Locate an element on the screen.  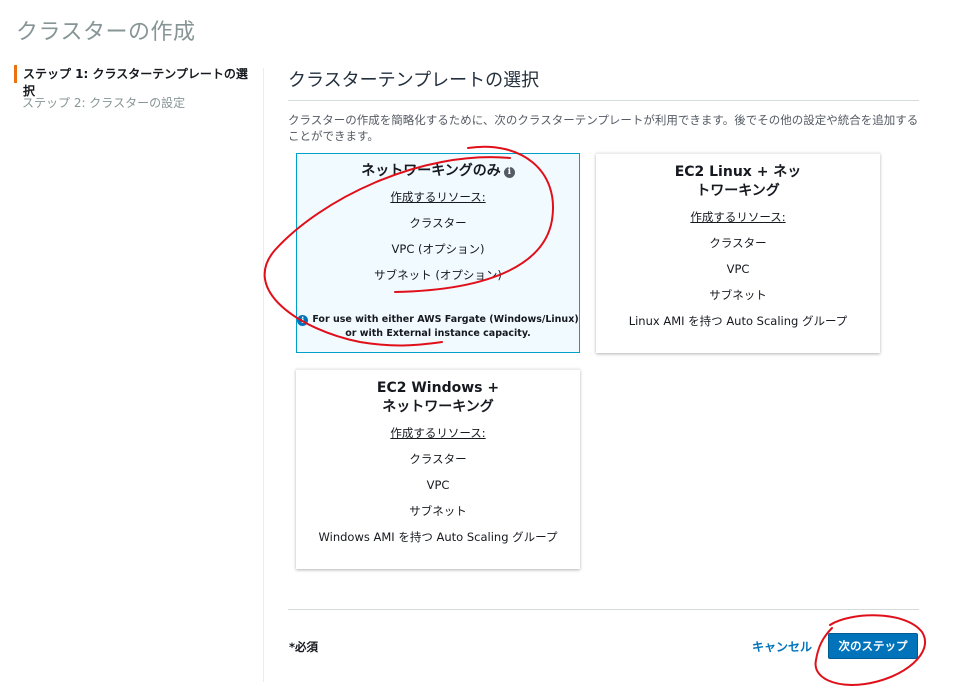
resource-item: Windows AMI を持つ Auto Scaling グループ is located at coordinates (438, 537).